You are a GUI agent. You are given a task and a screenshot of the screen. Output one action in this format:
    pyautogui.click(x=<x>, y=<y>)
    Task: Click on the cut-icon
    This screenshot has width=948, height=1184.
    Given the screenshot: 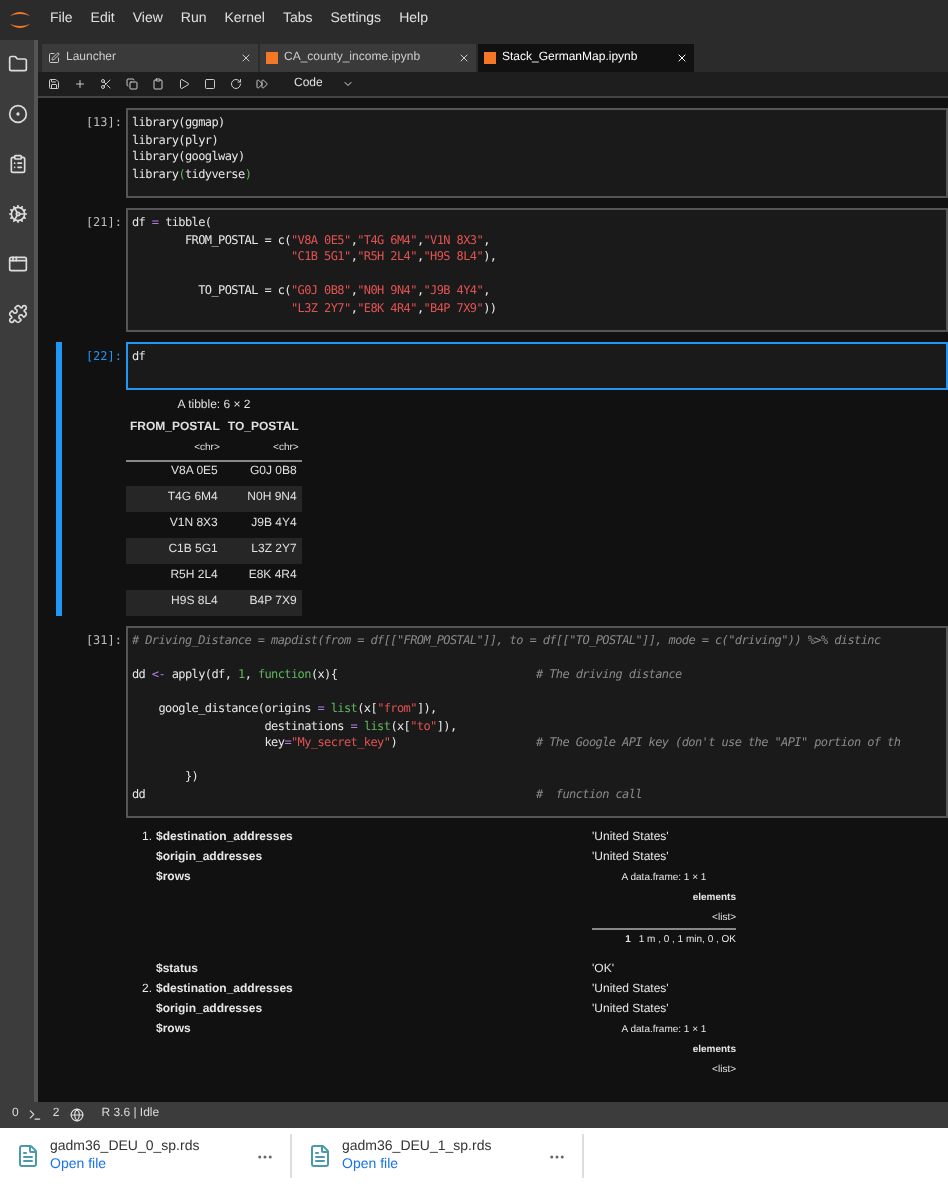 What is the action you would take?
    pyautogui.click(x=106, y=84)
    